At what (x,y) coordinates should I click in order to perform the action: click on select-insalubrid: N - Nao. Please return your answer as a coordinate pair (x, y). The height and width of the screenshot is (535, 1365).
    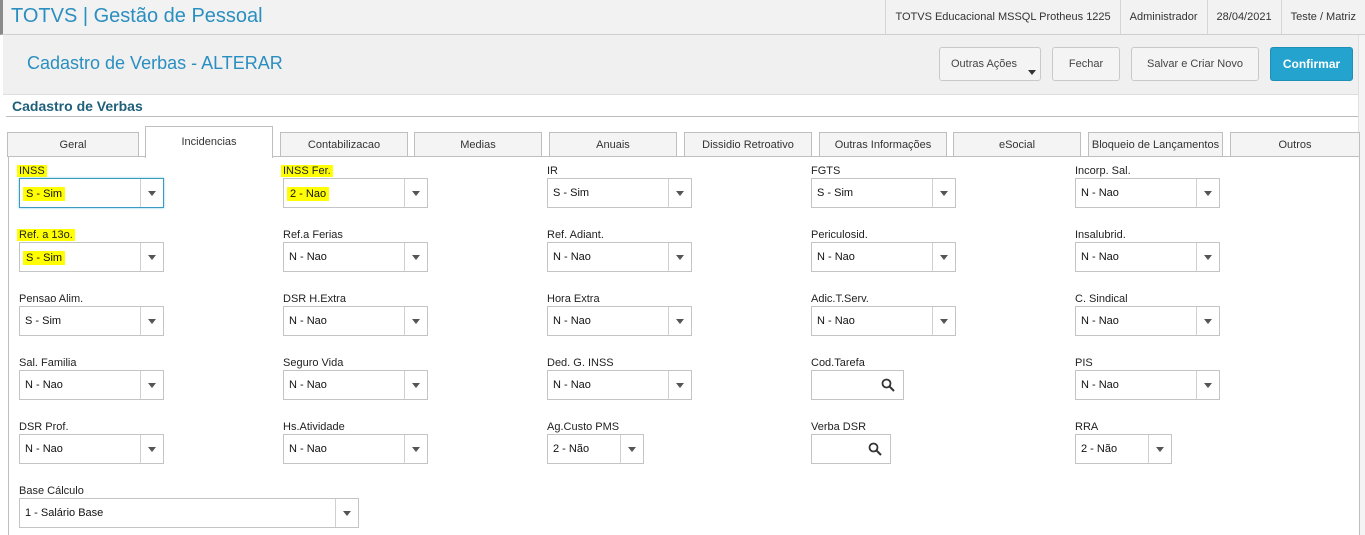
    Looking at the image, I should click on (1147, 257).